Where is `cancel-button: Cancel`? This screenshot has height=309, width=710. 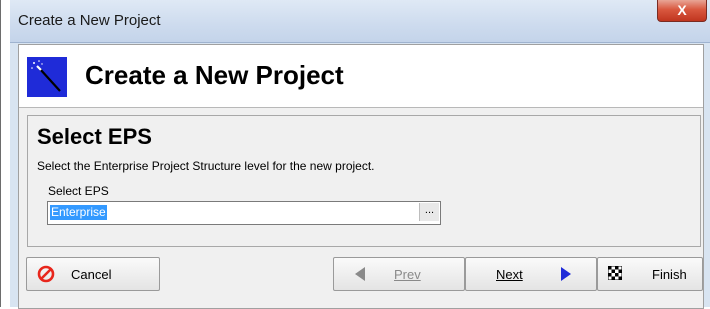 cancel-button: Cancel is located at coordinates (93, 274).